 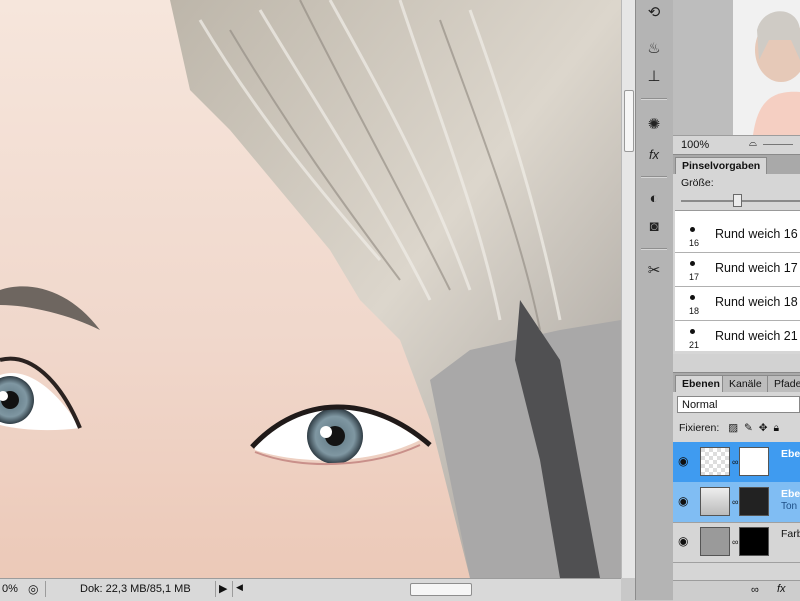 What do you see at coordinates (654, 198) in the screenshot?
I see `adjustment-icon: ◐` at bounding box center [654, 198].